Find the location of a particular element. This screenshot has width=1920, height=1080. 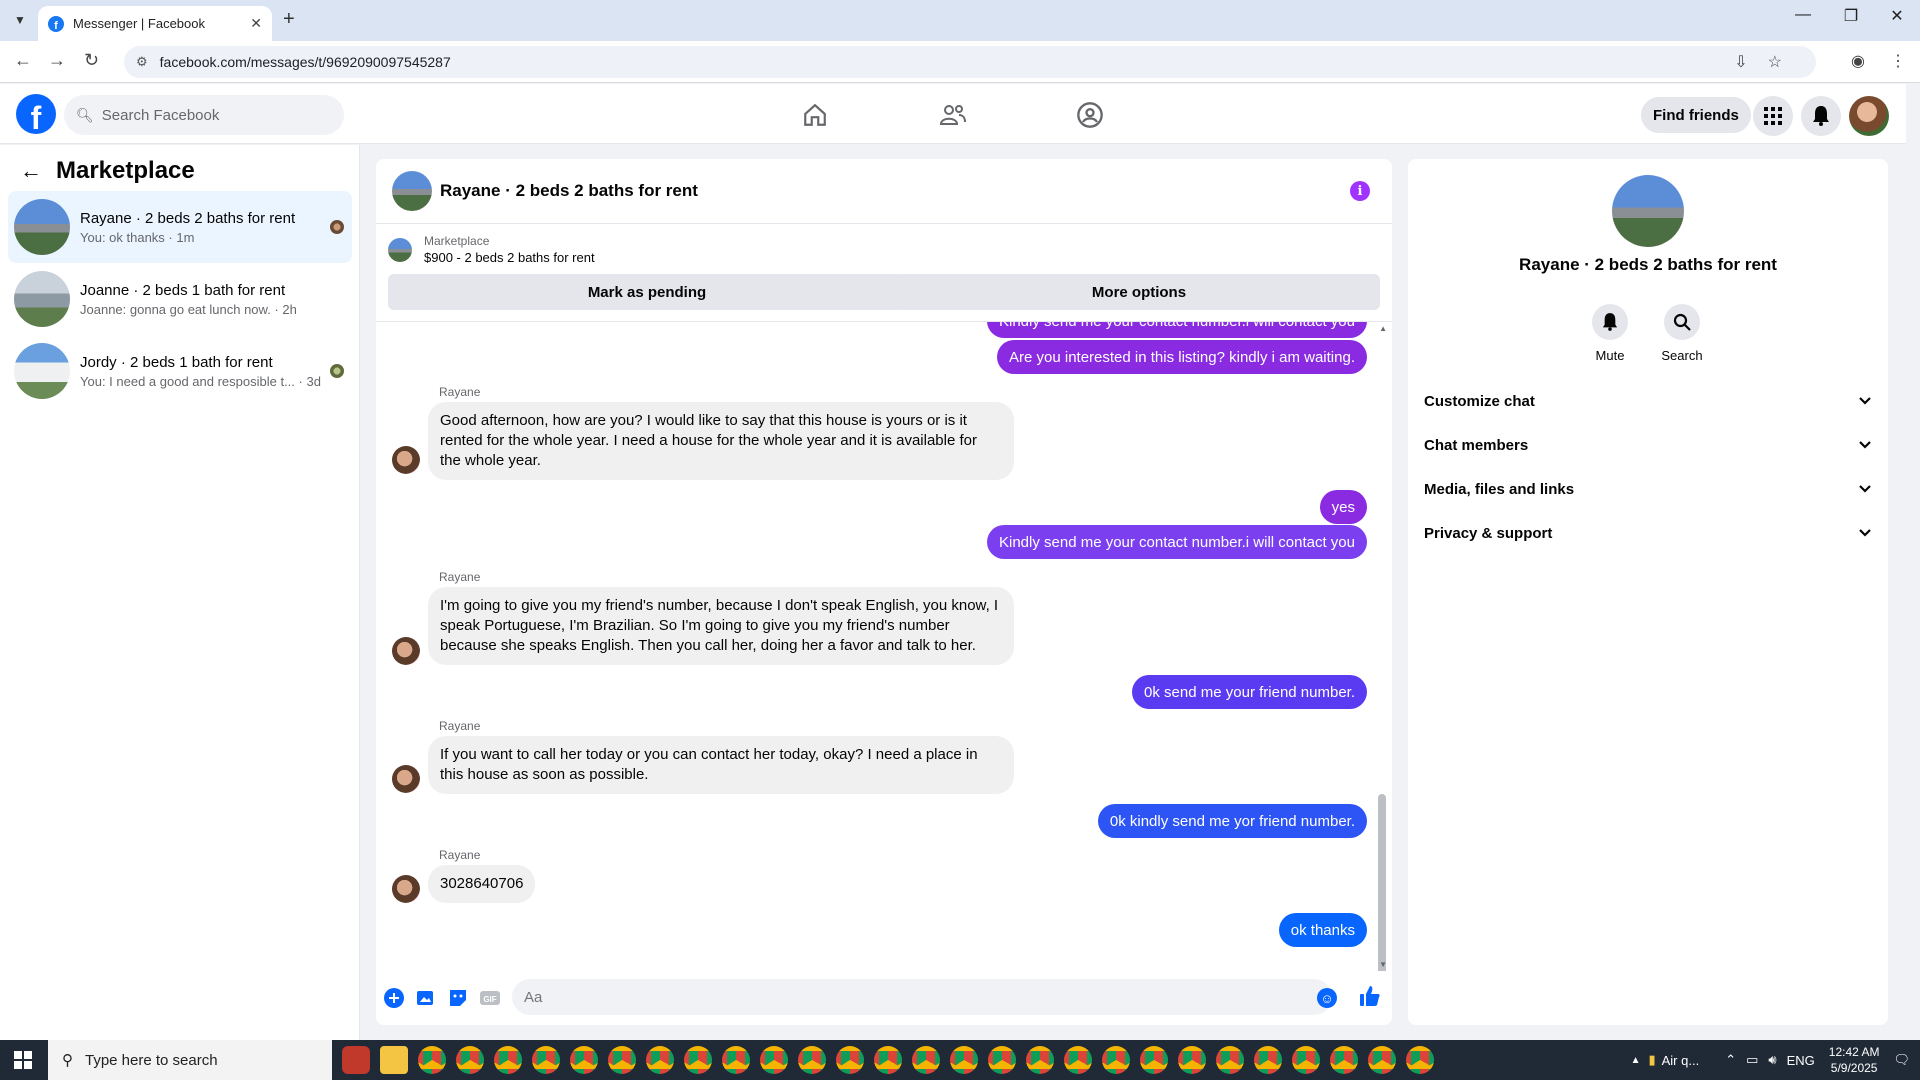

account-avatar is located at coordinates (1869, 116).